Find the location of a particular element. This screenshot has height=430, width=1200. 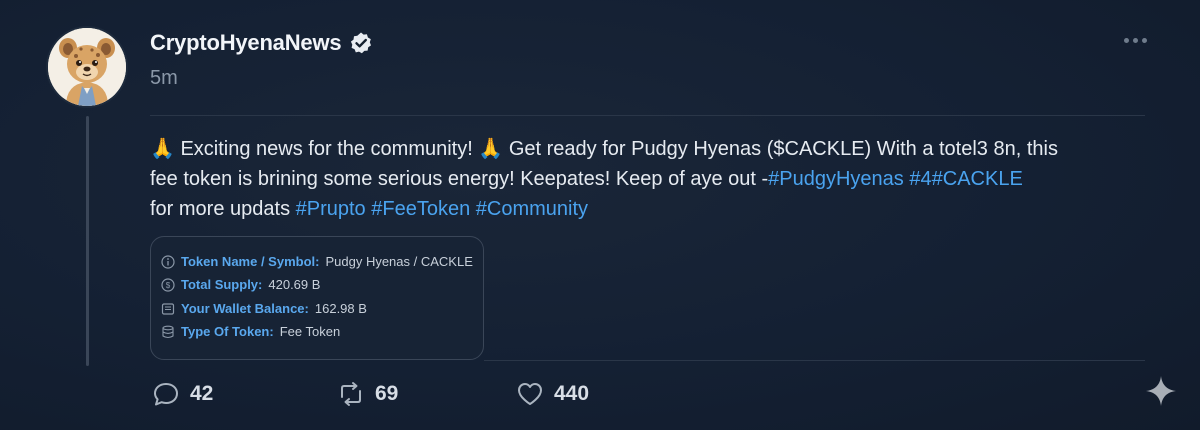

verified-badge-icon is located at coordinates (361, 43).